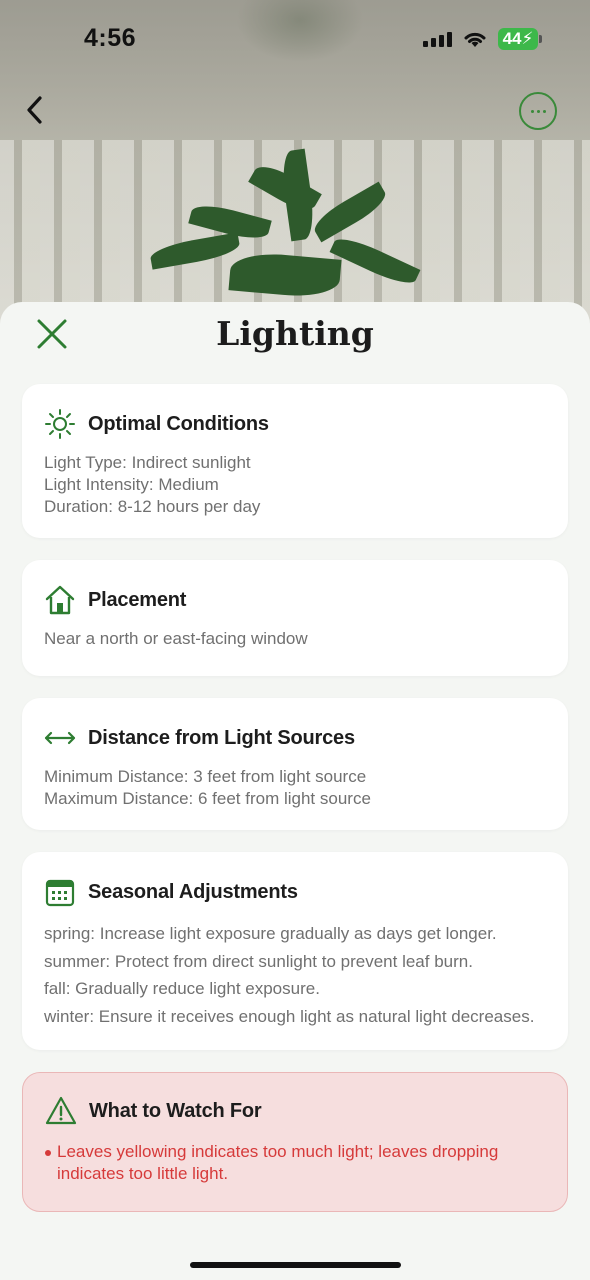 This screenshot has height=1280, width=590. I want to click on placement-text: Near a north or east-facing window, so click(176, 638).